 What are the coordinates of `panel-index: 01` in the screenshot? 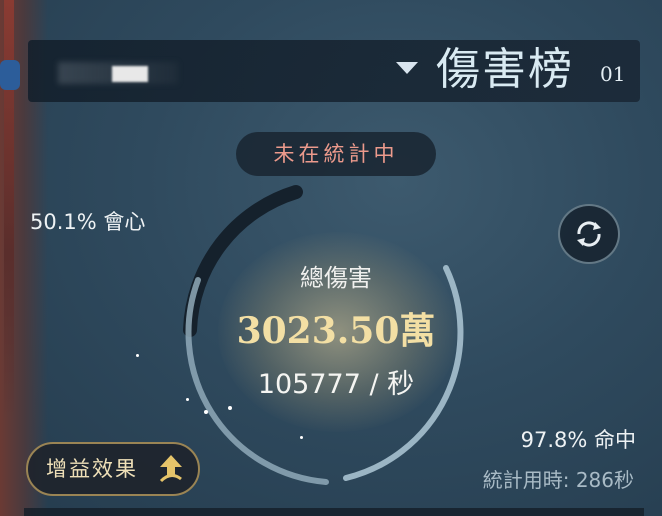 It's located at (613, 74).